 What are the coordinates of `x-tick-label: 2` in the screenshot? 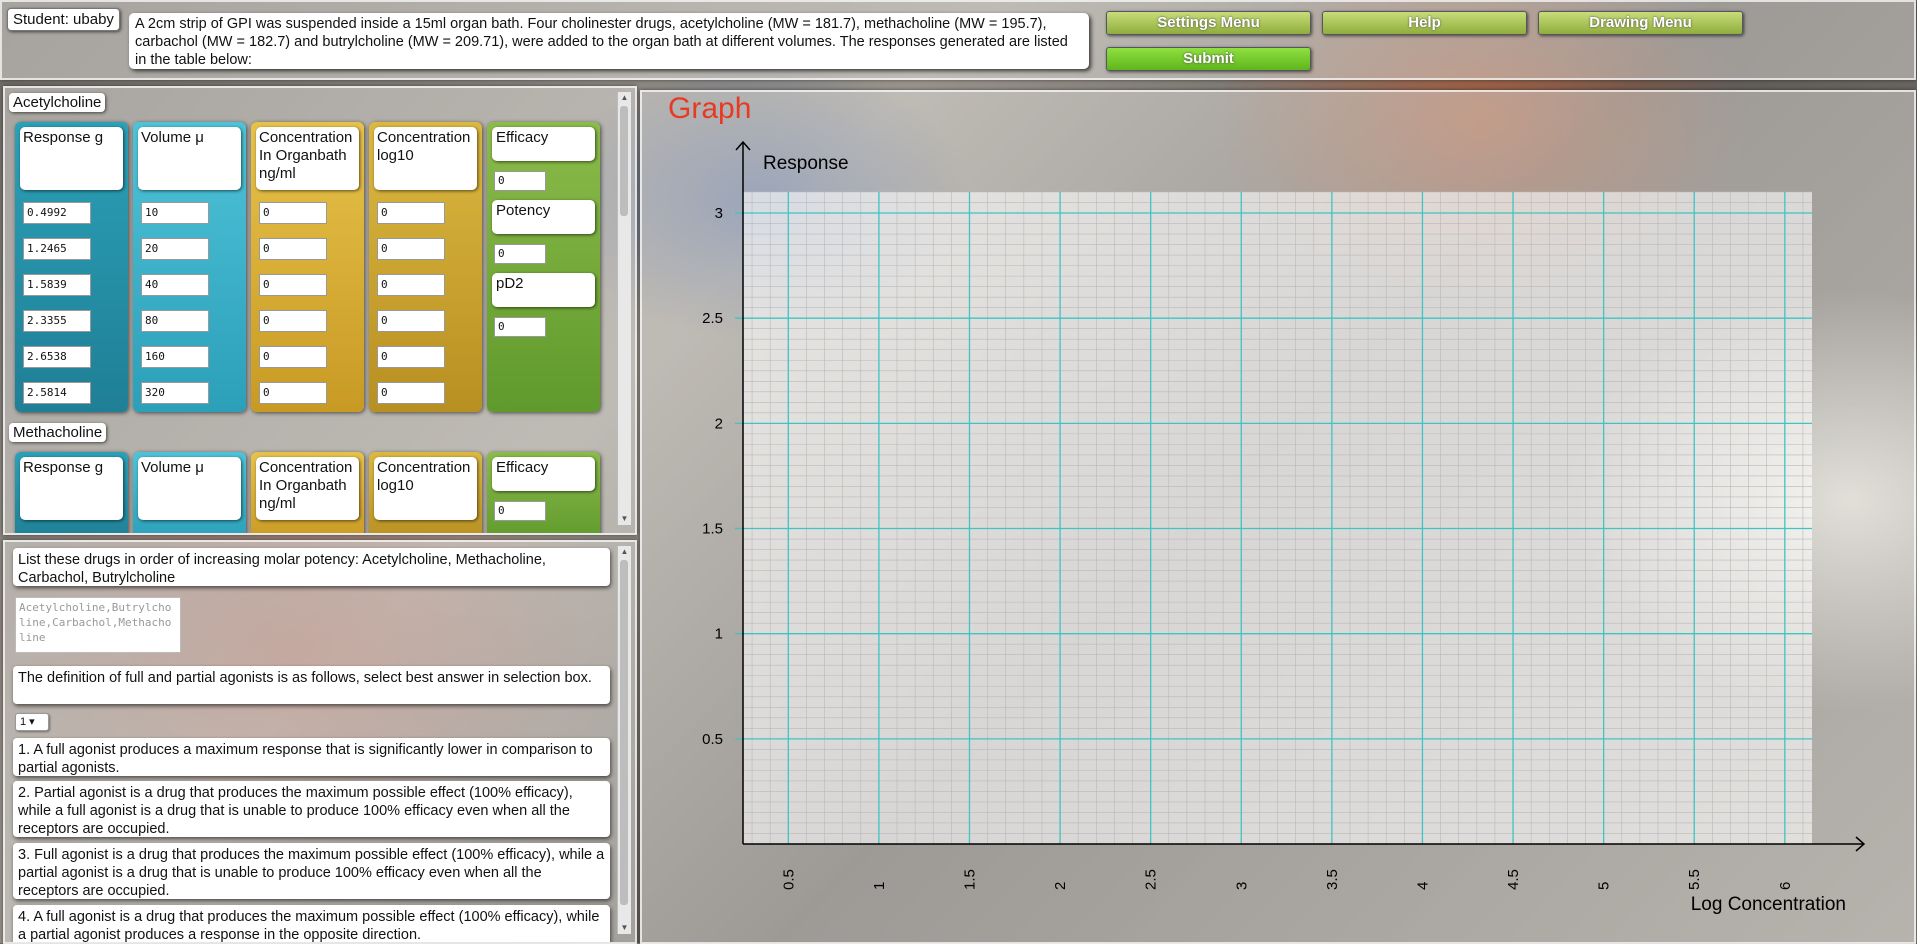 It's located at (1060, 886).